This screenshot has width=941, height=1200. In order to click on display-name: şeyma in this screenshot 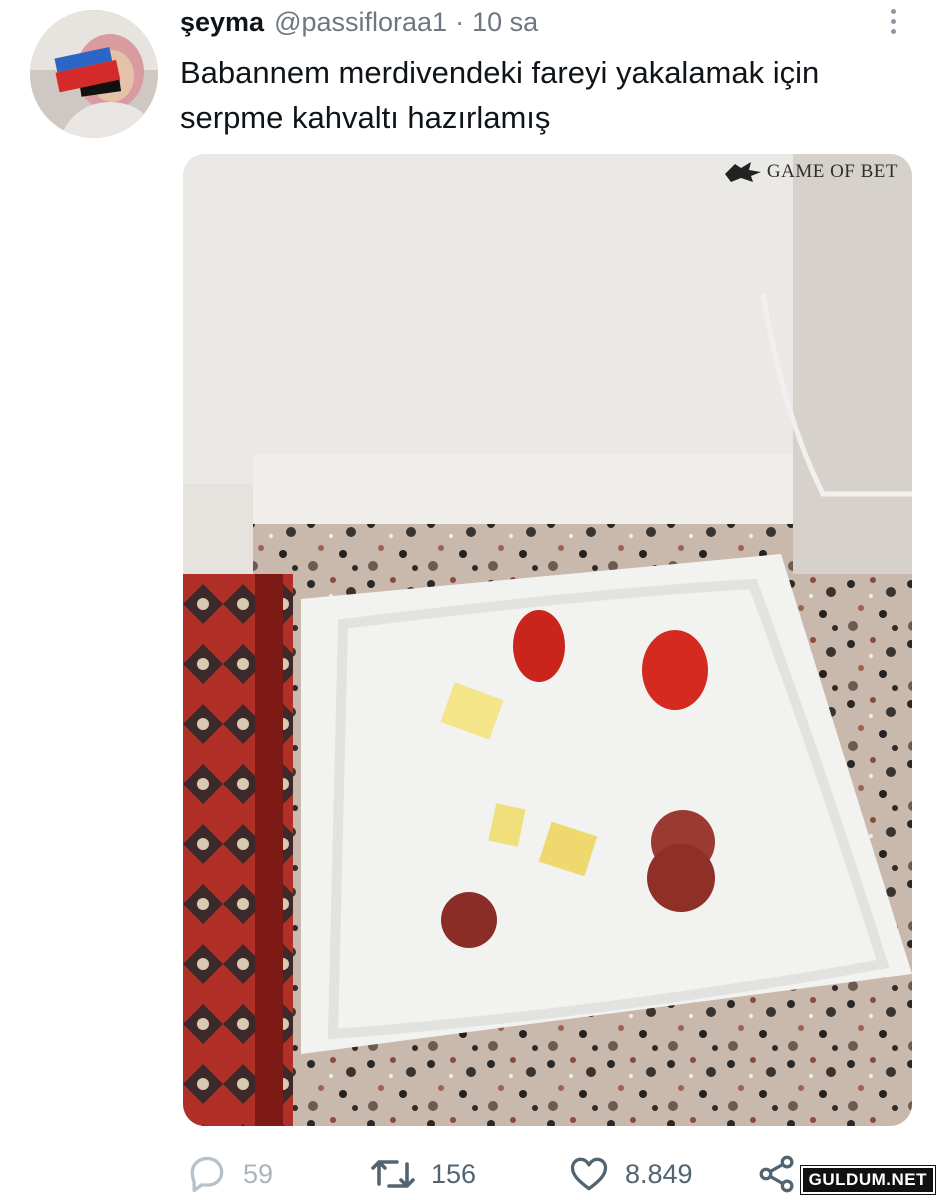, I will do `click(222, 22)`.